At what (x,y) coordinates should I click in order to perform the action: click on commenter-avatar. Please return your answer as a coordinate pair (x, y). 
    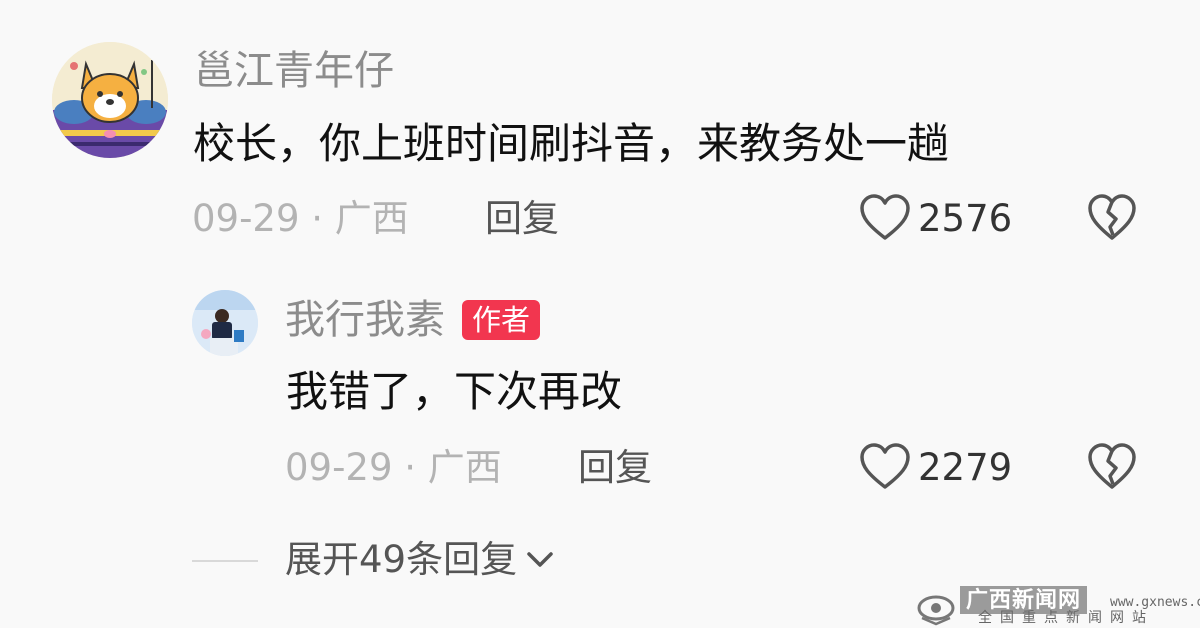
    Looking at the image, I should click on (110, 100).